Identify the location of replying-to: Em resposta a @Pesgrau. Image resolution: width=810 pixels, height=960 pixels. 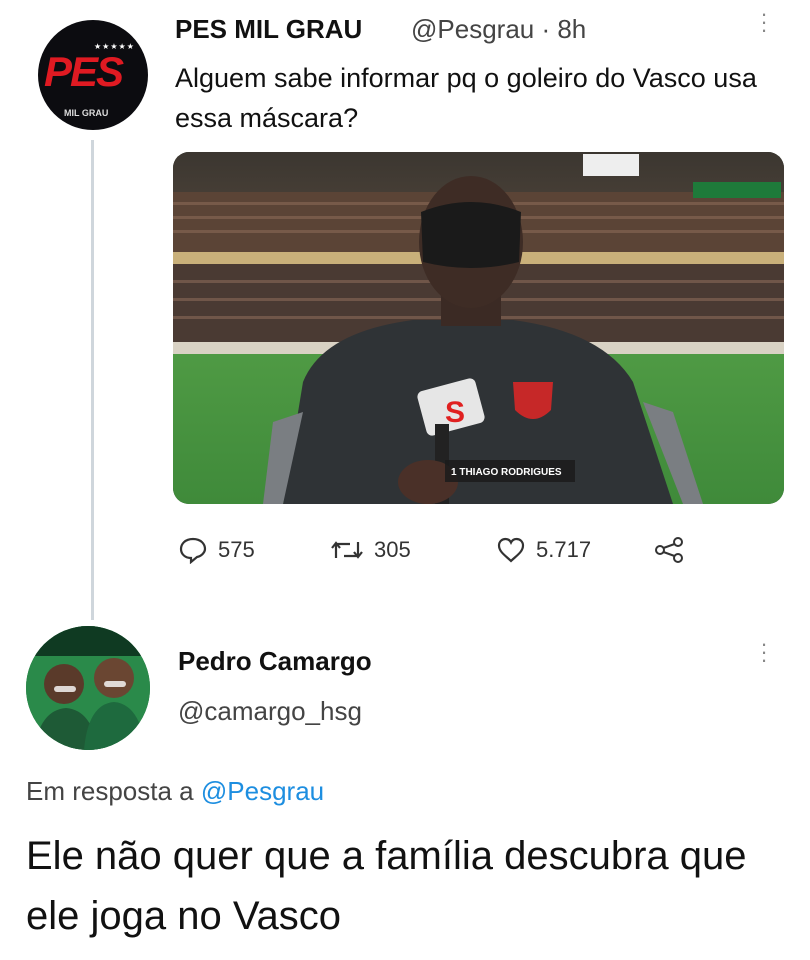
(175, 791).